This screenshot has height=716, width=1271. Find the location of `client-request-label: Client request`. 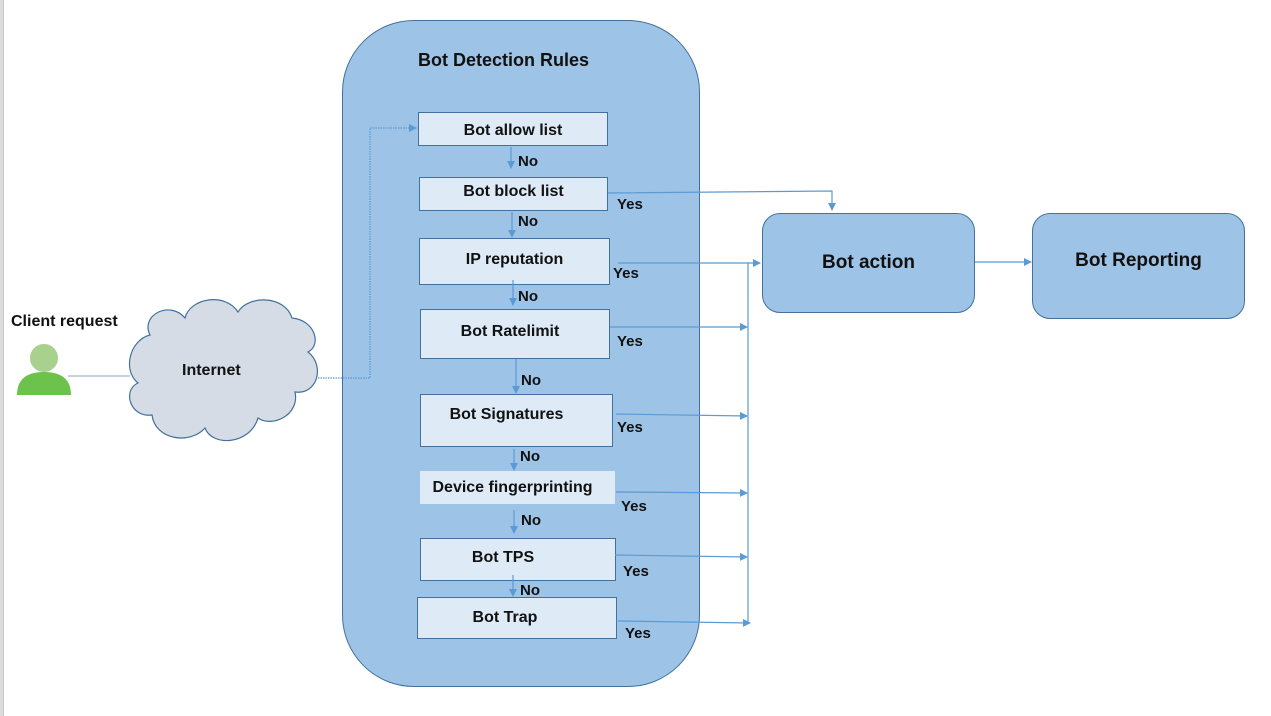

client-request-label: Client request is located at coordinates (64, 321).